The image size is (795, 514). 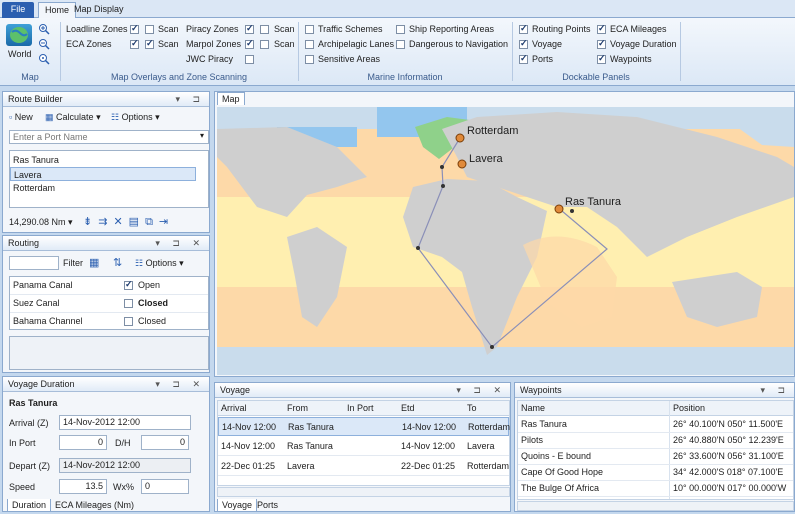 I want to click on dh-field: 0, so click(x=165, y=442).